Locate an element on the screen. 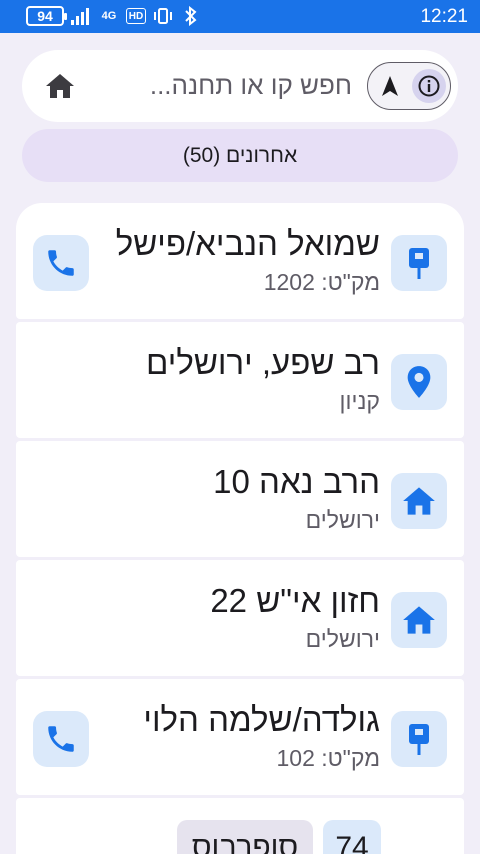  battery-indicator: 94 is located at coordinates (46, 16).